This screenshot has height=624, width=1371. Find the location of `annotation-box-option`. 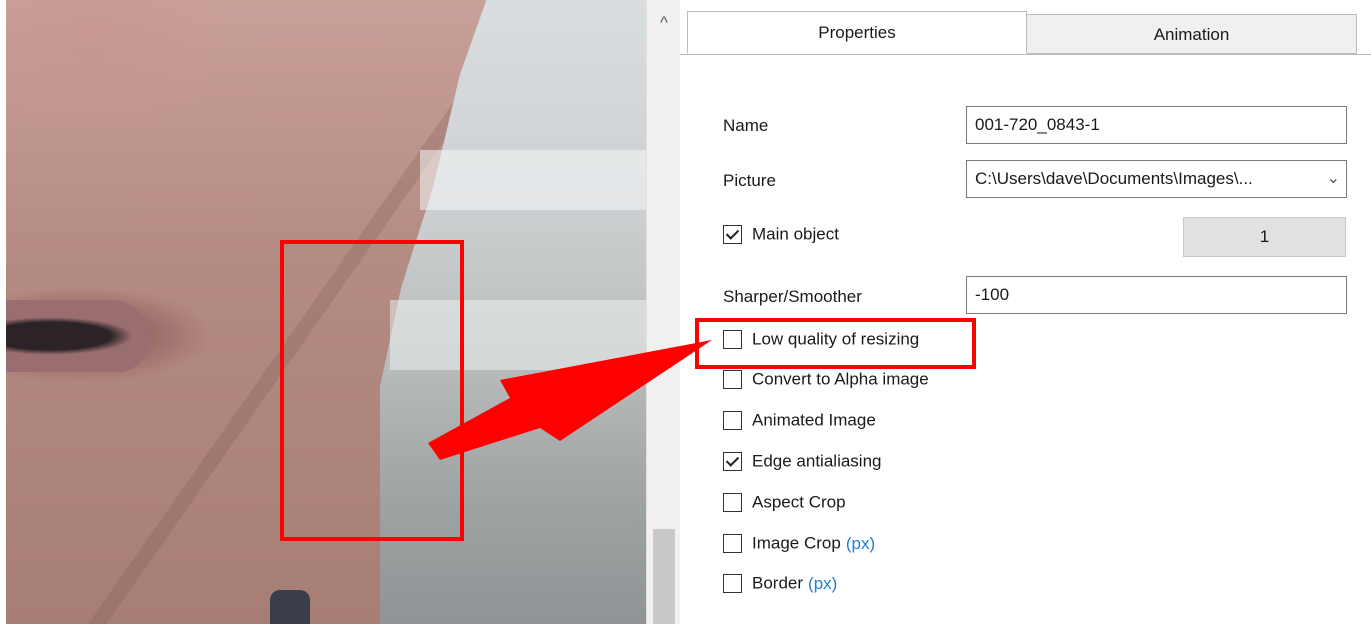

annotation-box-option is located at coordinates (835, 343).